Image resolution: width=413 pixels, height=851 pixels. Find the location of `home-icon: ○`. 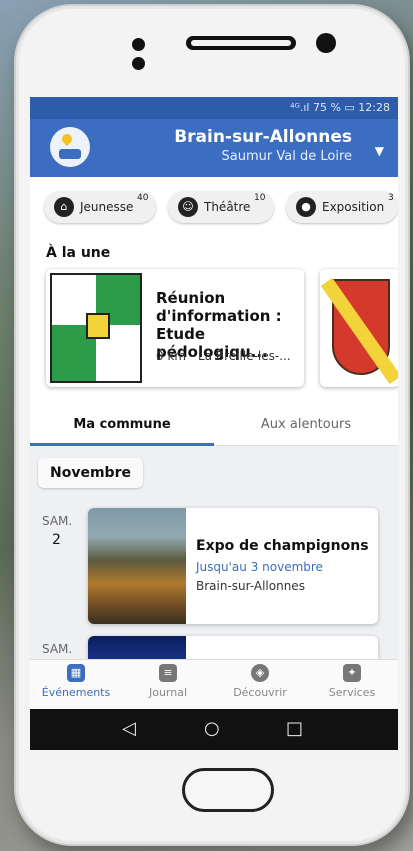

home-icon: ○ is located at coordinates (212, 728).